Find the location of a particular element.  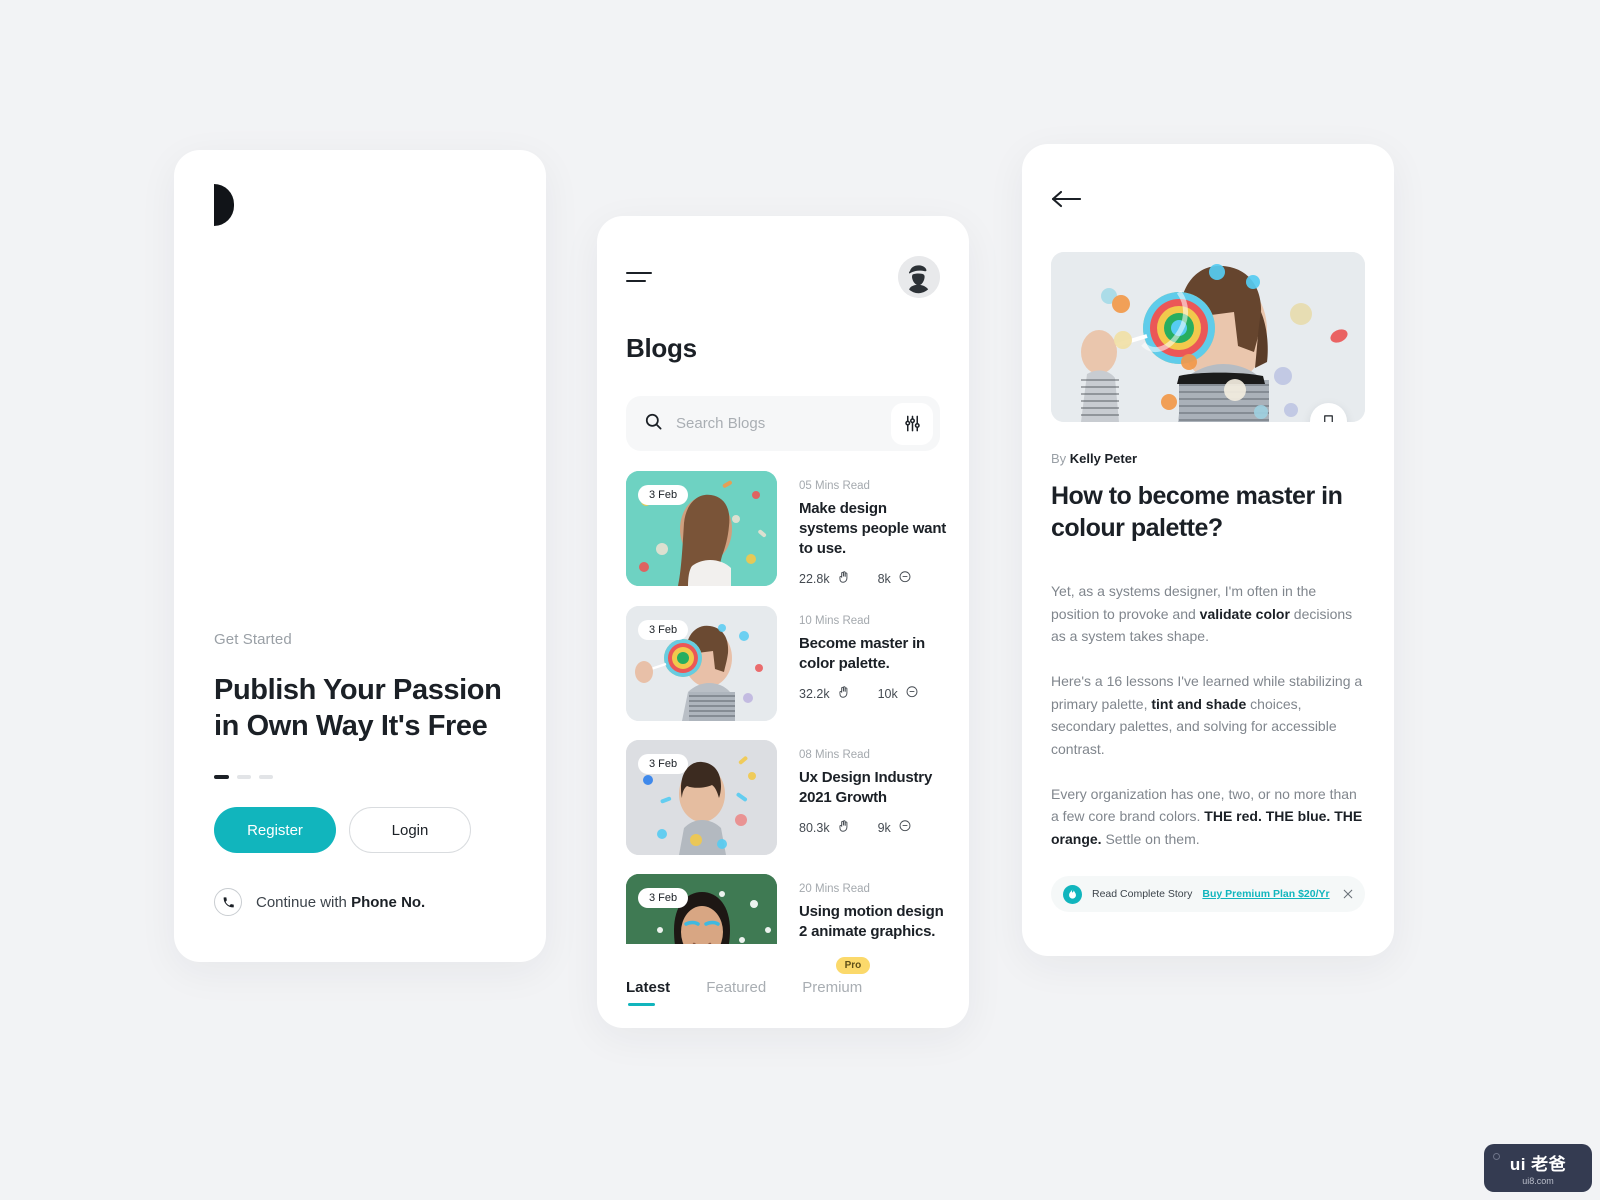

blog-list-header is located at coordinates (783, 277).